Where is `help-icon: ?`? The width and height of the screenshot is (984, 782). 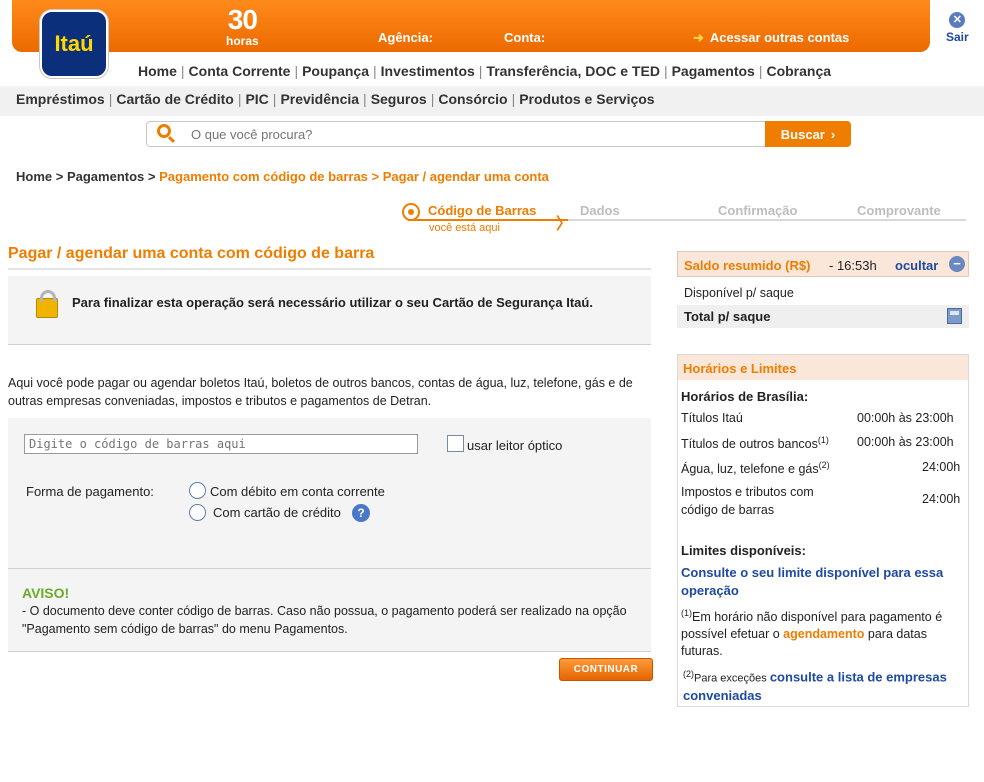 help-icon: ? is located at coordinates (361, 513).